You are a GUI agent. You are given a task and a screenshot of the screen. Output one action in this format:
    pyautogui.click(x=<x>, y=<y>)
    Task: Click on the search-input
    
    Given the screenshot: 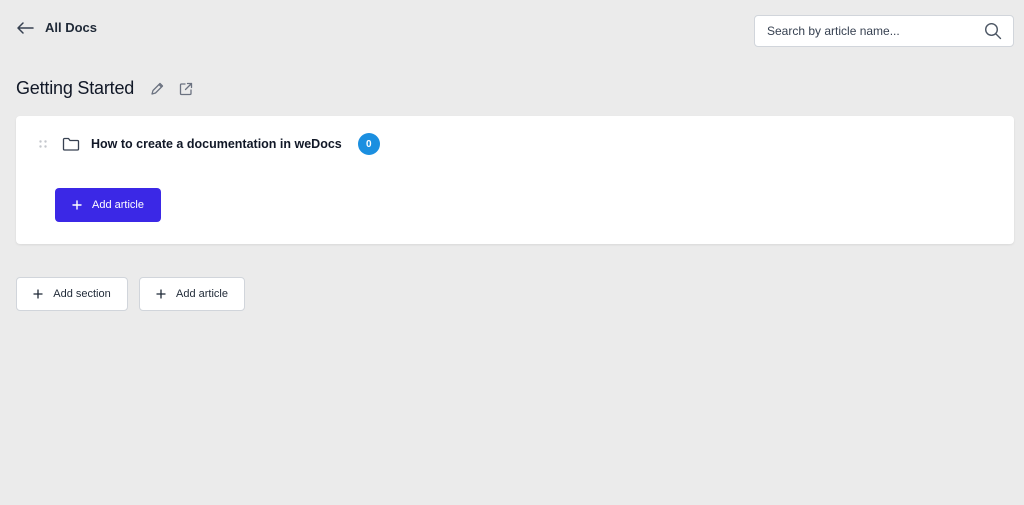 What is the action you would take?
    pyautogui.click(x=867, y=31)
    